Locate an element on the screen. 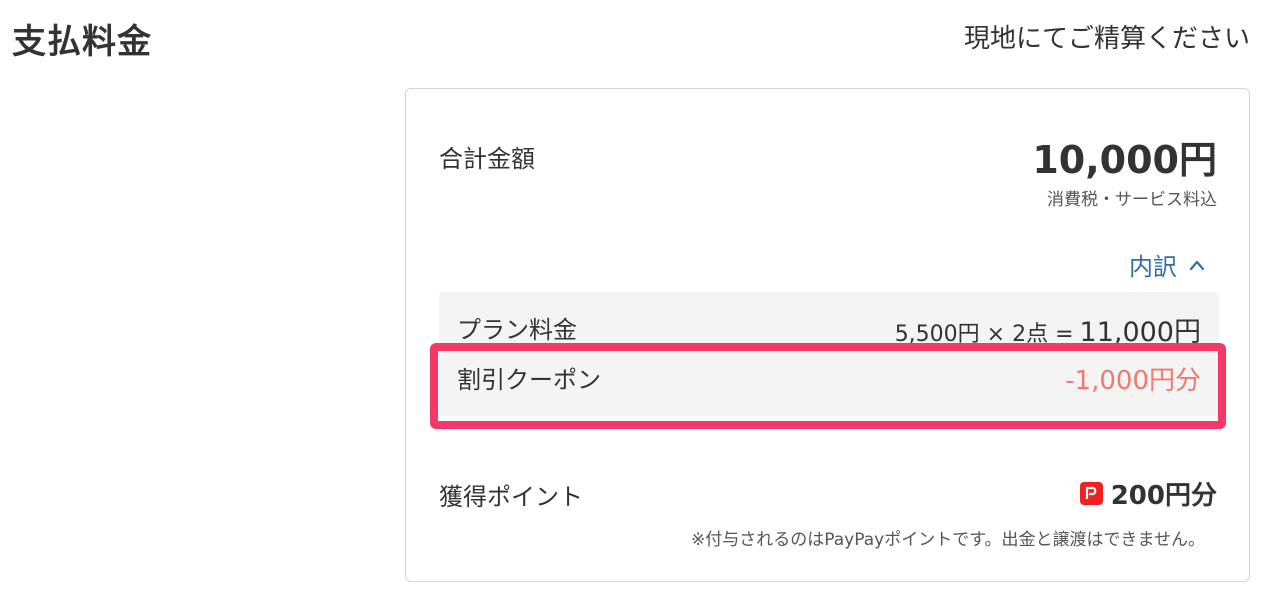  tax-note: 消費税・サービス料込 is located at coordinates (1132, 200).